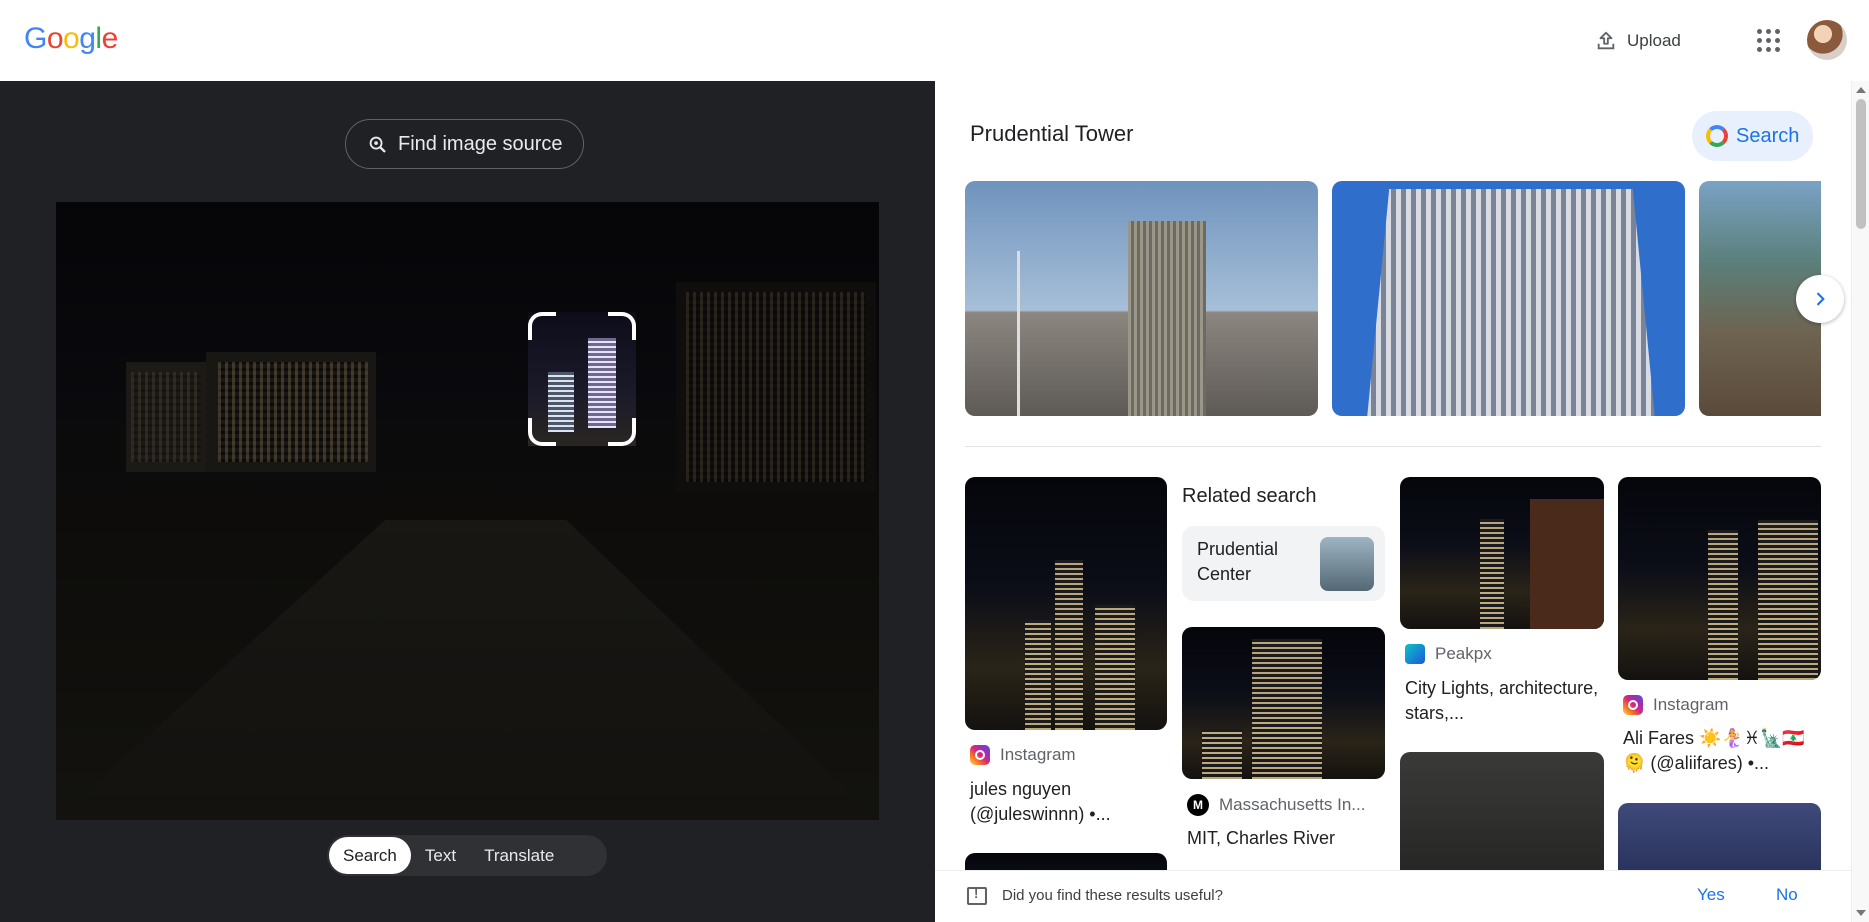 The height and width of the screenshot is (922, 1869). What do you see at coordinates (1249, 496) in the screenshot?
I see `related-search-title: Related search` at bounding box center [1249, 496].